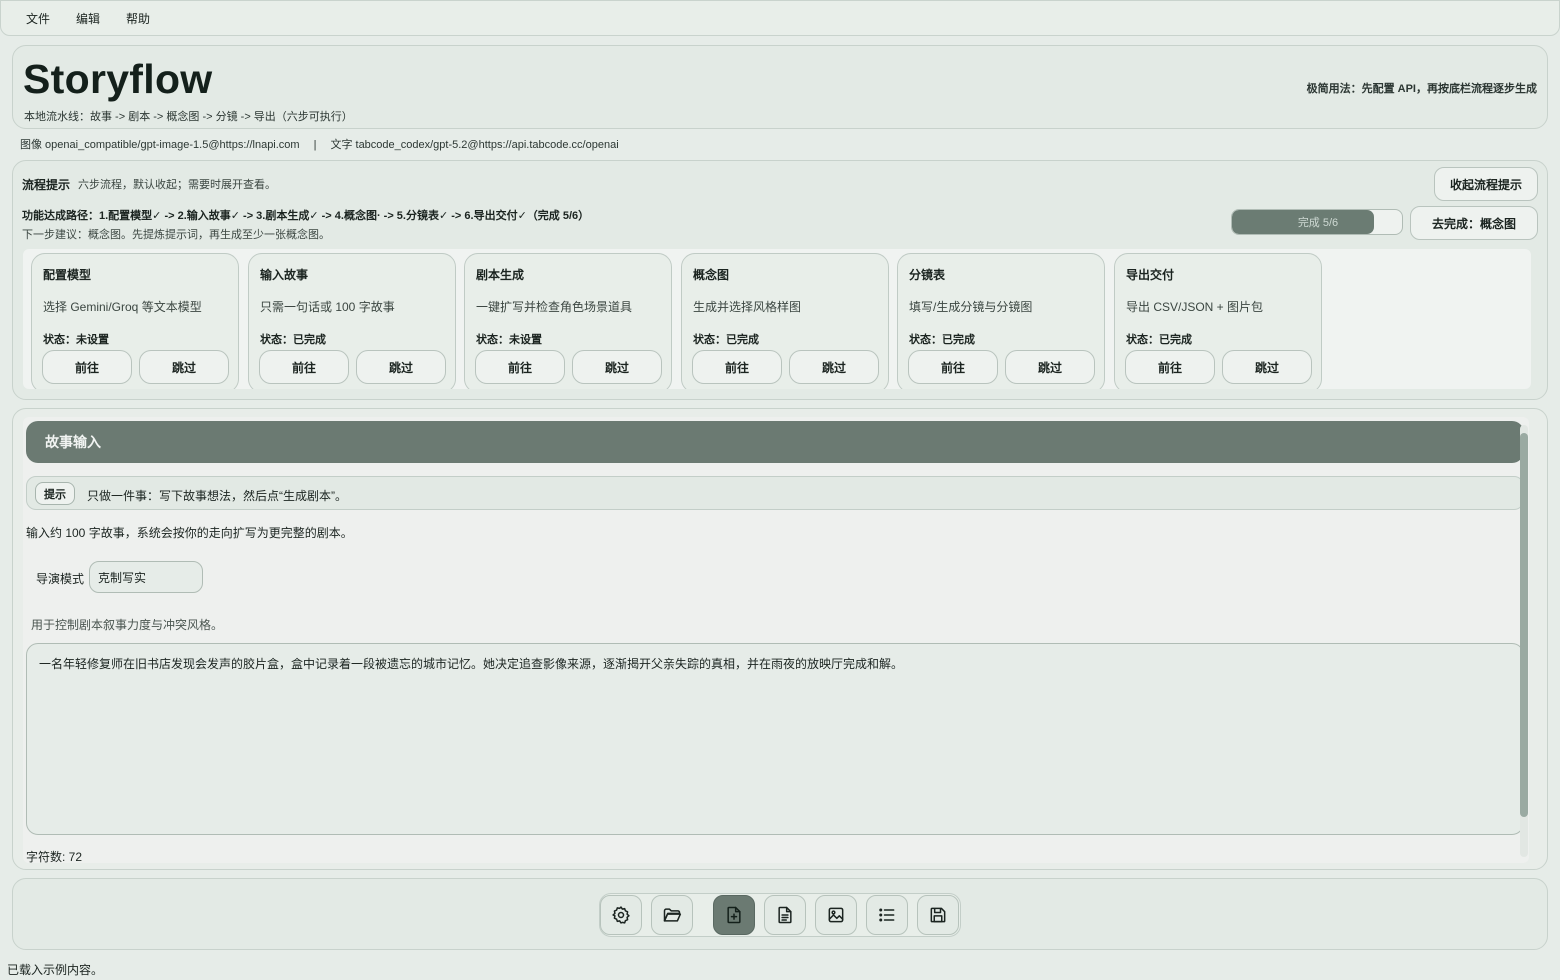 This screenshot has width=1560, height=980. What do you see at coordinates (971, 307) in the screenshot?
I see `step-desc: 填写/生成分镜与分镜图` at bounding box center [971, 307].